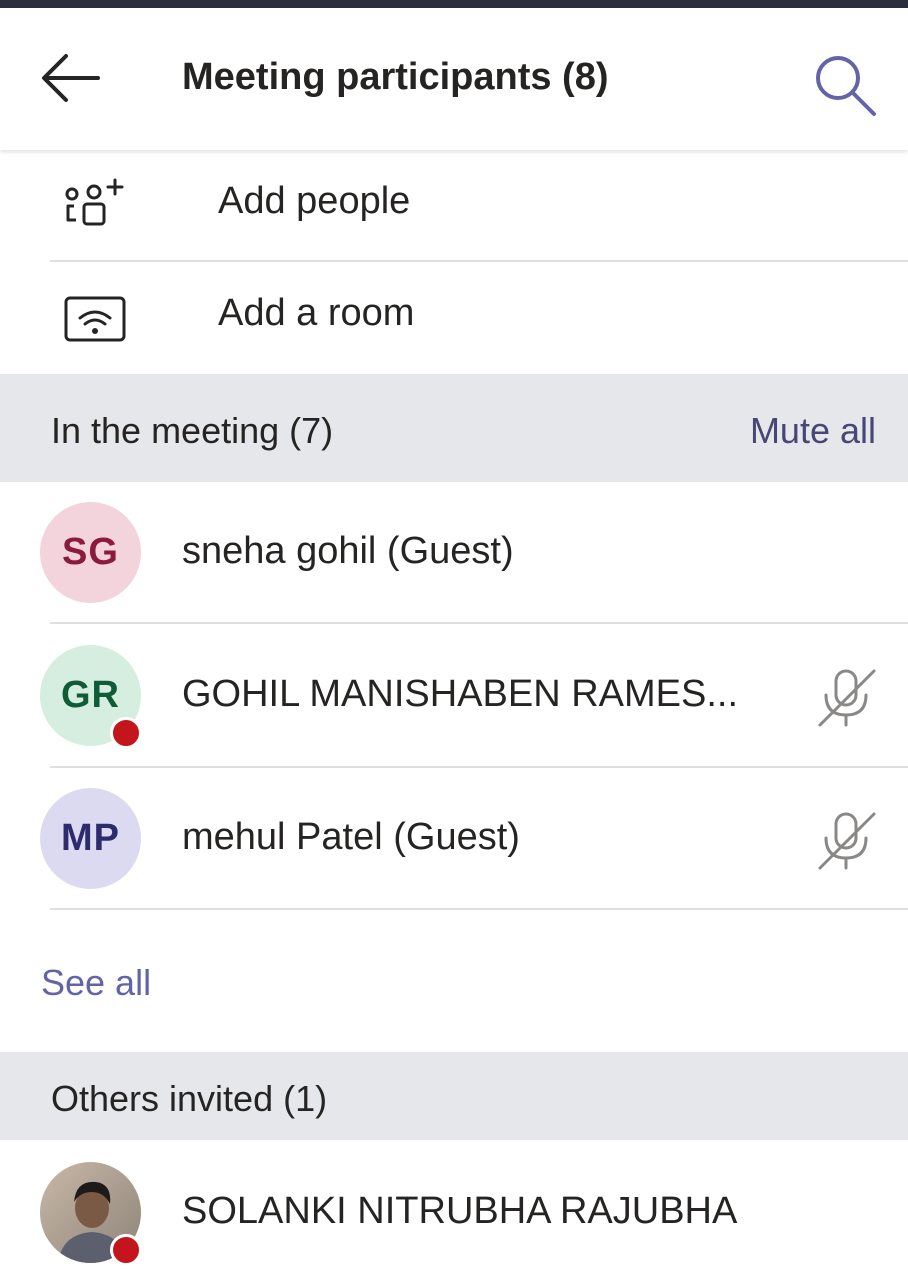  I want to click on avatar: MP, so click(90, 838).